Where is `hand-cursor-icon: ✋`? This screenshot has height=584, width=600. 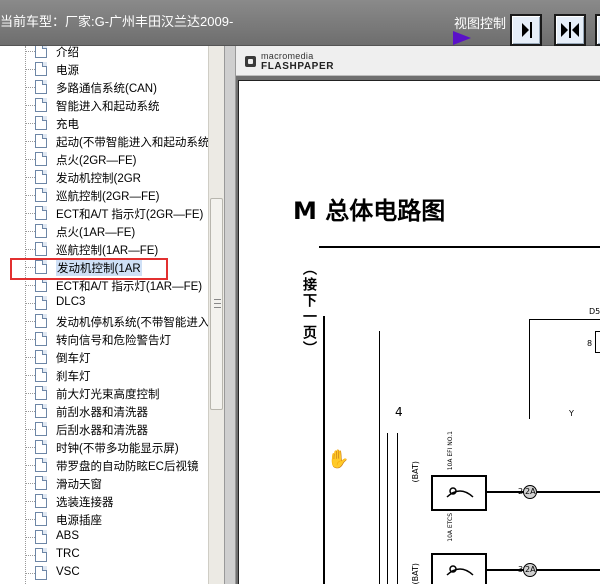 hand-cursor-icon: ✋ is located at coordinates (338, 459).